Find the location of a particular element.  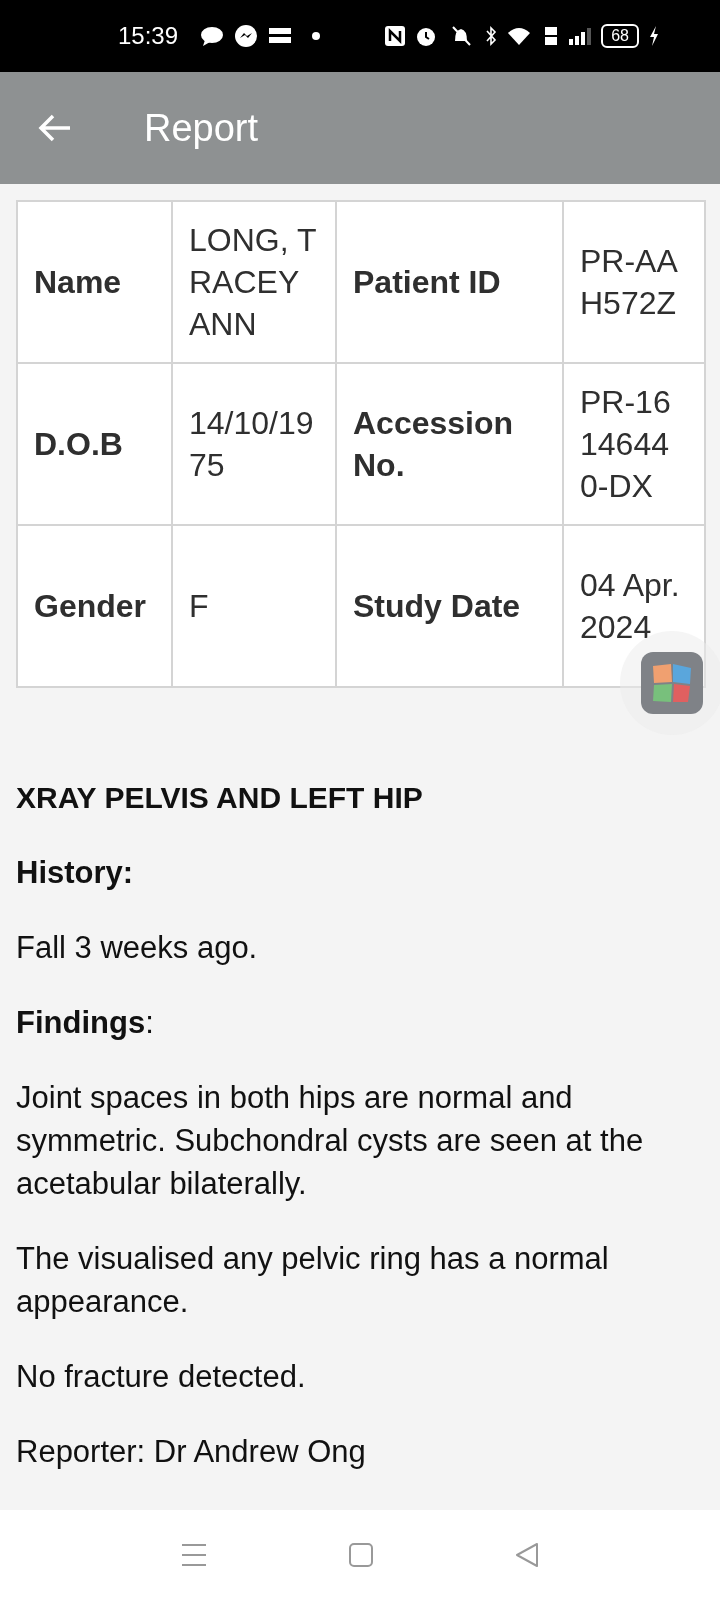

field-label: Name is located at coordinates (94, 282).